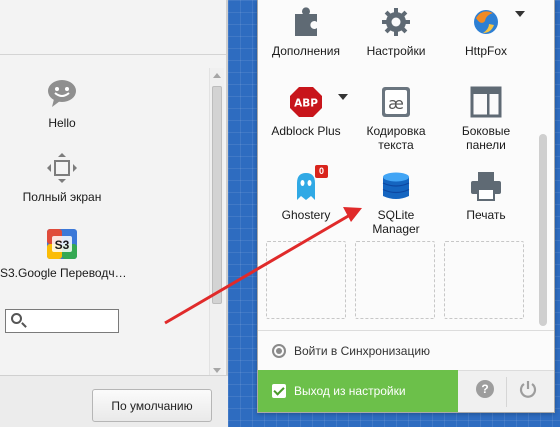 The width and height of the screenshot is (560, 427). What do you see at coordinates (306, 22) in the screenshot?
I see `puzzle-icon` at bounding box center [306, 22].